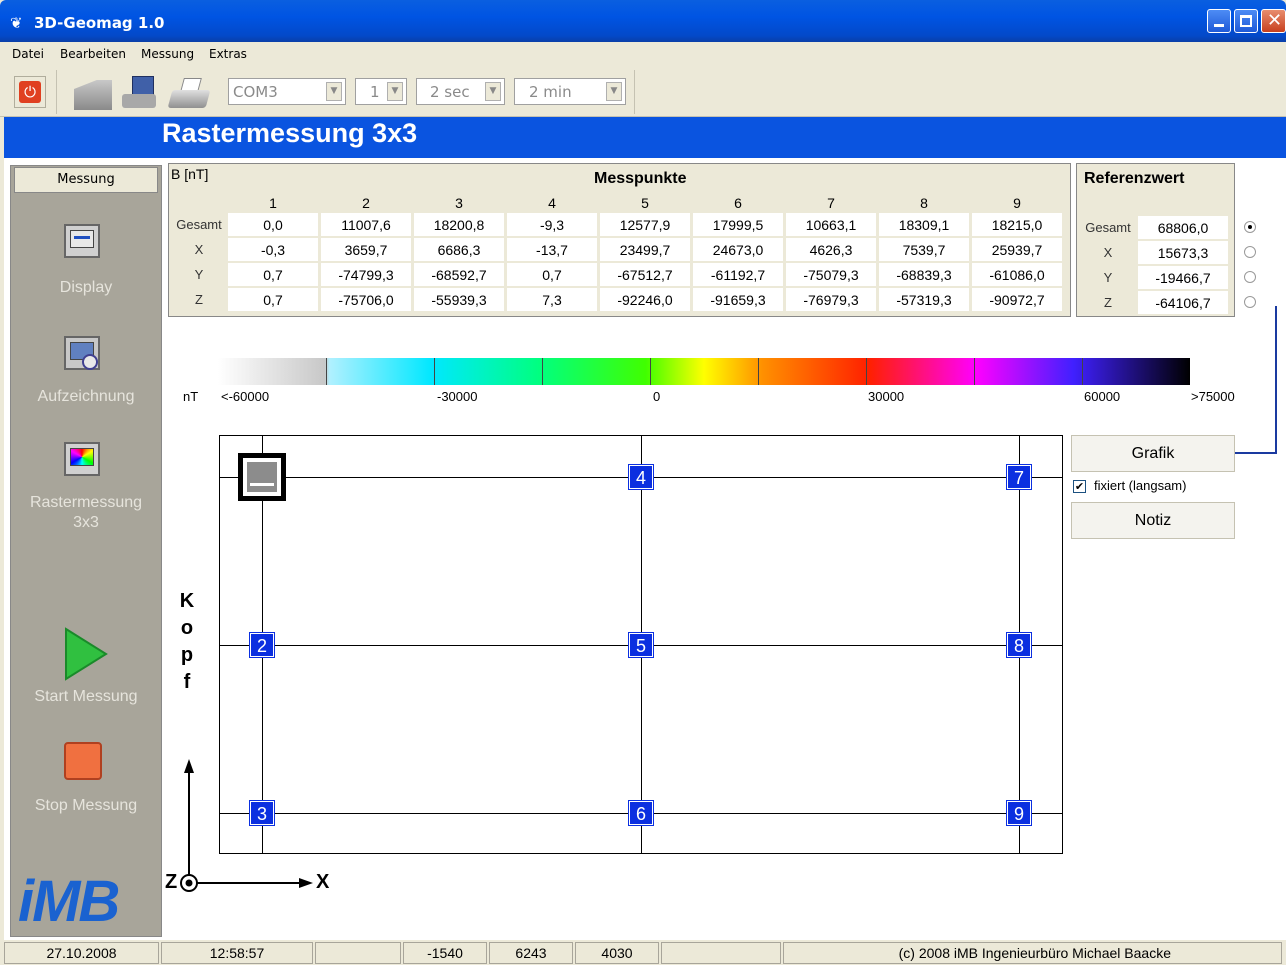 This screenshot has width=1286, height=965. Describe the element at coordinates (287, 91) in the screenshot. I see `port-select: COM3 ▼` at that location.